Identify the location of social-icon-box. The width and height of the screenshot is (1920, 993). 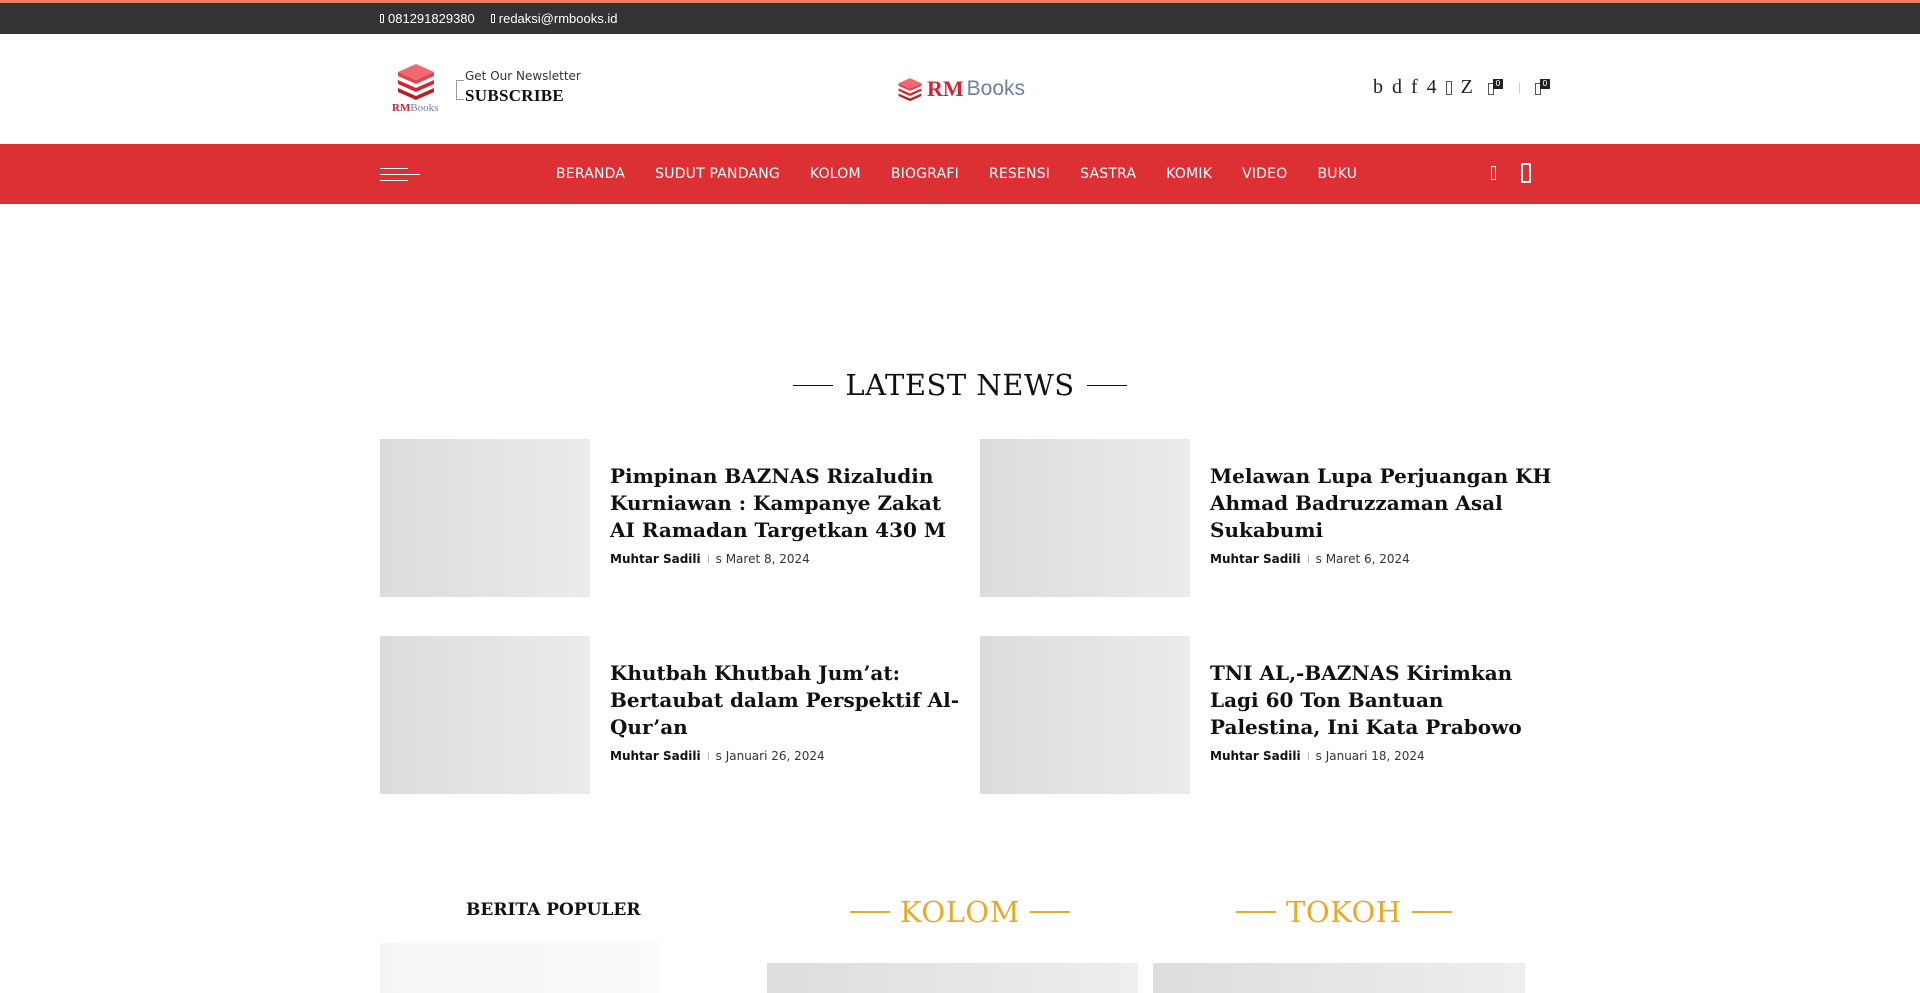
(1448, 87).